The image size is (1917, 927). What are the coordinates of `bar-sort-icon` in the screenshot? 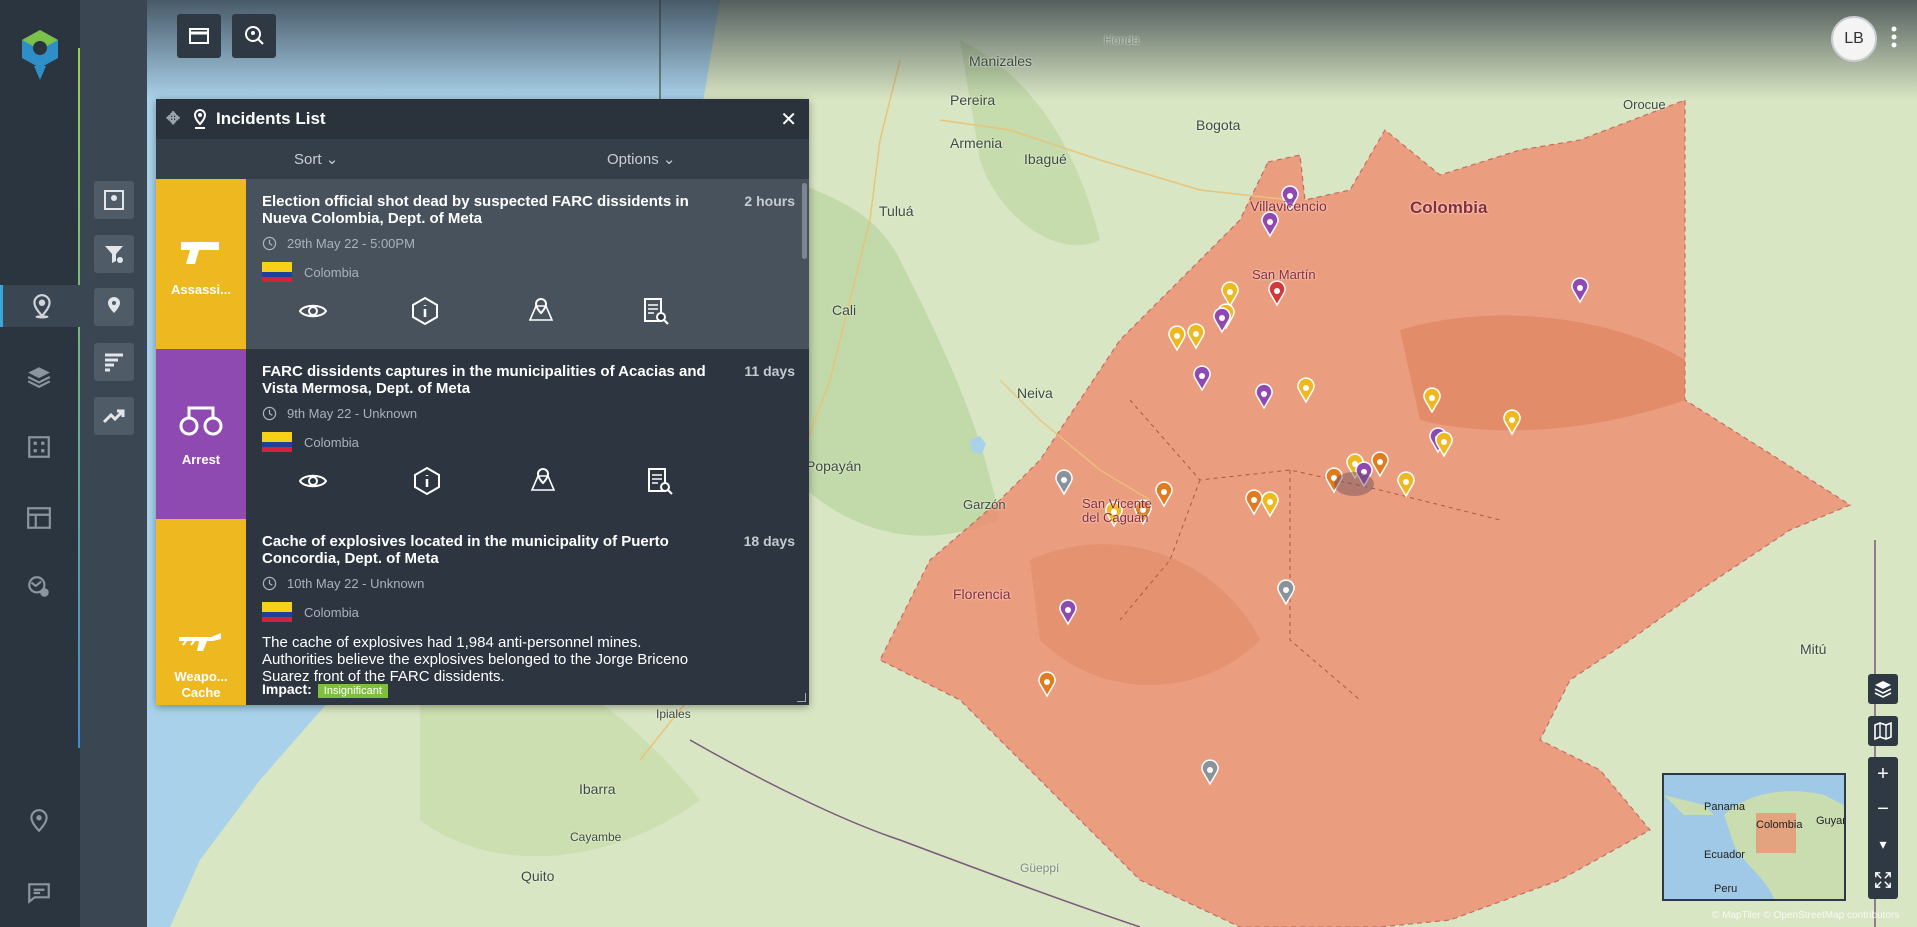 It's located at (114, 362).